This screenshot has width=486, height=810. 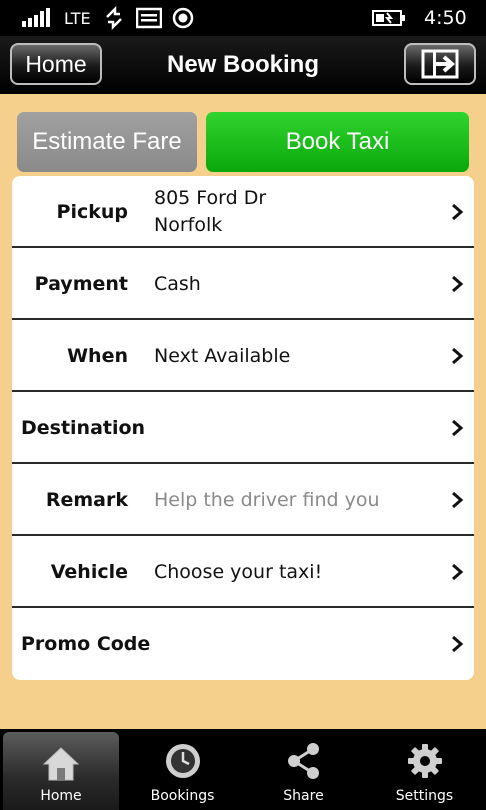 I want to click on share-icon, so click(x=303, y=761).